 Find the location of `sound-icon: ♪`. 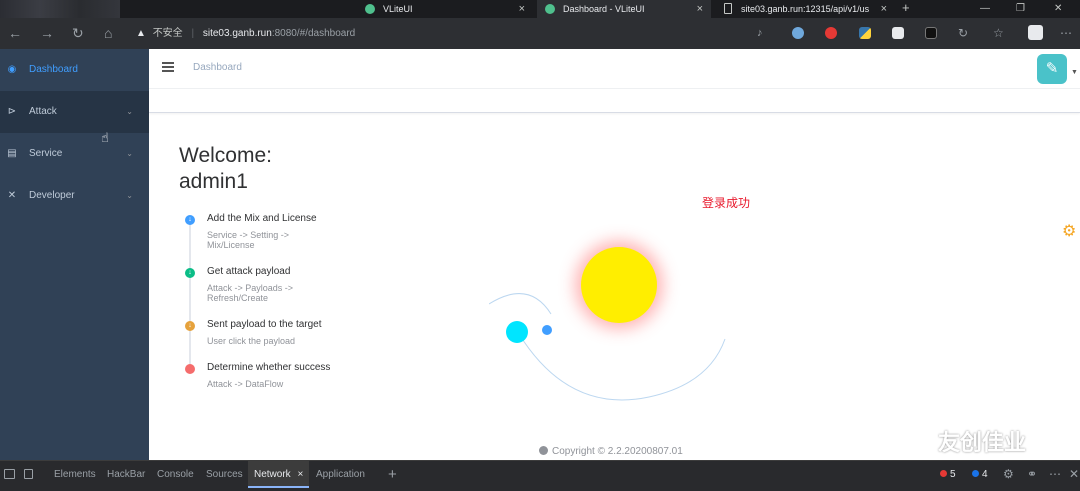

sound-icon: ♪ is located at coordinates (760, 33).